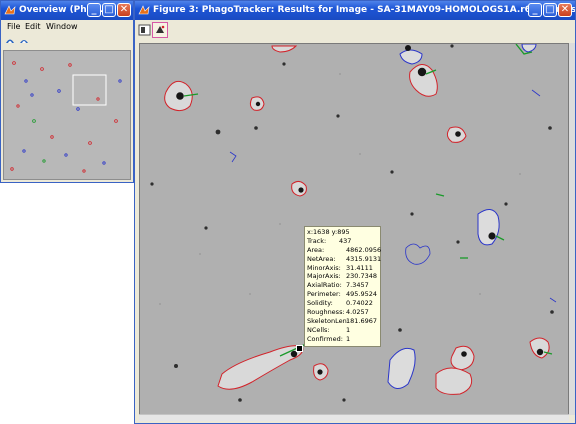 This screenshot has width=576, height=424. What do you see at coordinates (326, 312) in the screenshot?
I see `datatip-key: Roughness:` at bounding box center [326, 312].